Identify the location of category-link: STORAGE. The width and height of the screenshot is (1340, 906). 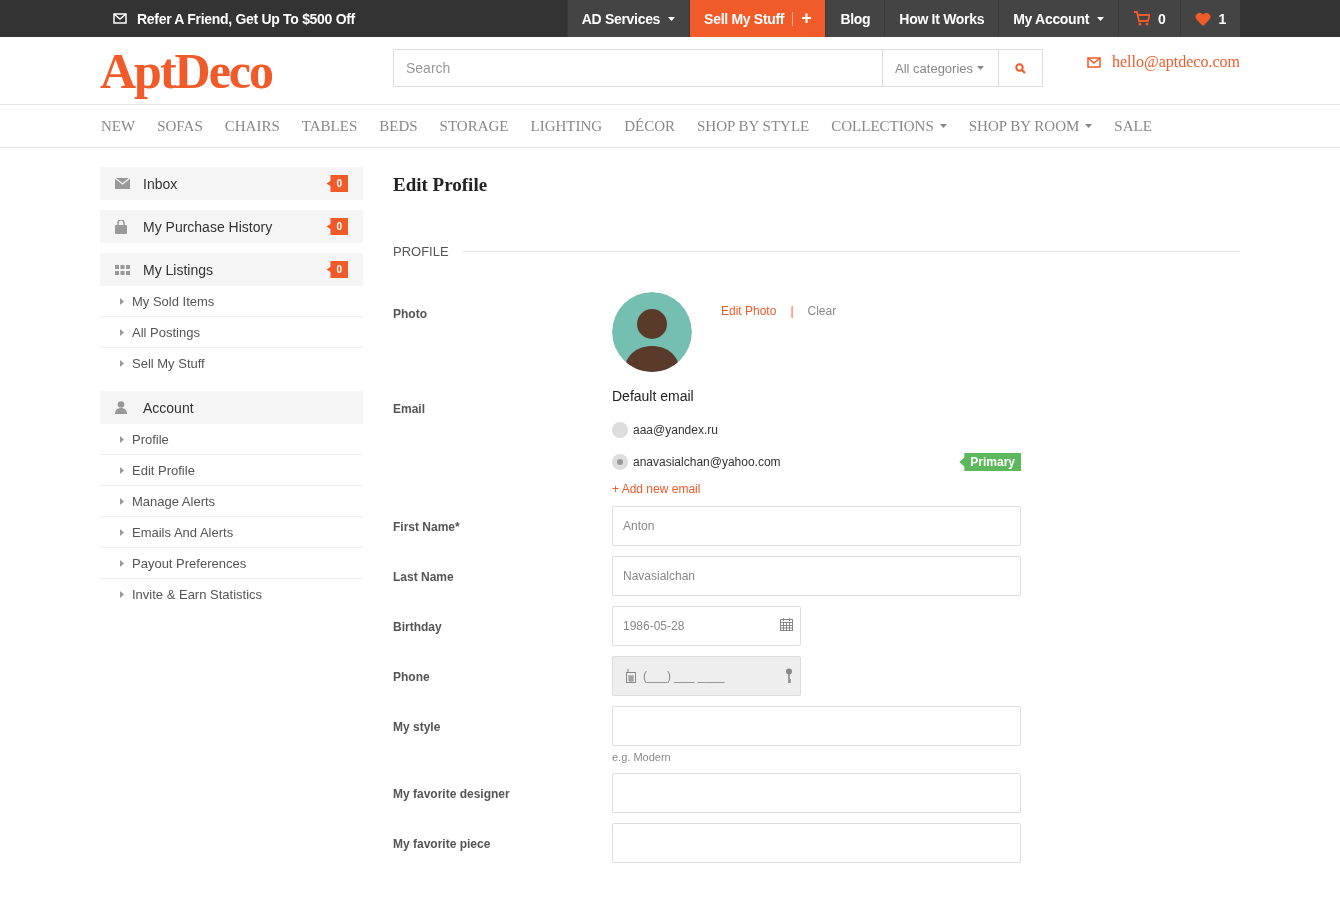
(474, 126).